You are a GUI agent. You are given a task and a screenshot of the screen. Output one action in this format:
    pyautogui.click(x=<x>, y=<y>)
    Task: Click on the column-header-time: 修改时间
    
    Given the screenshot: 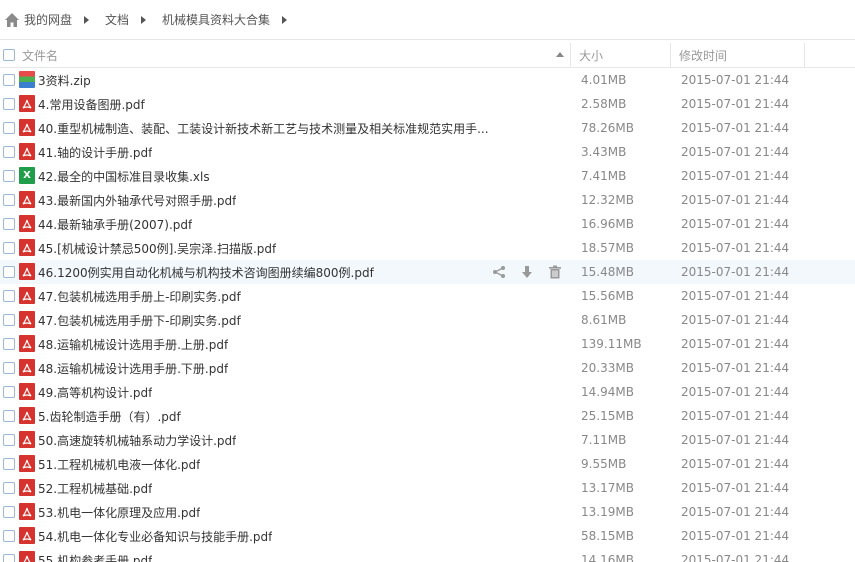 What is the action you would take?
    pyautogui.click(x=737, y=55)
    